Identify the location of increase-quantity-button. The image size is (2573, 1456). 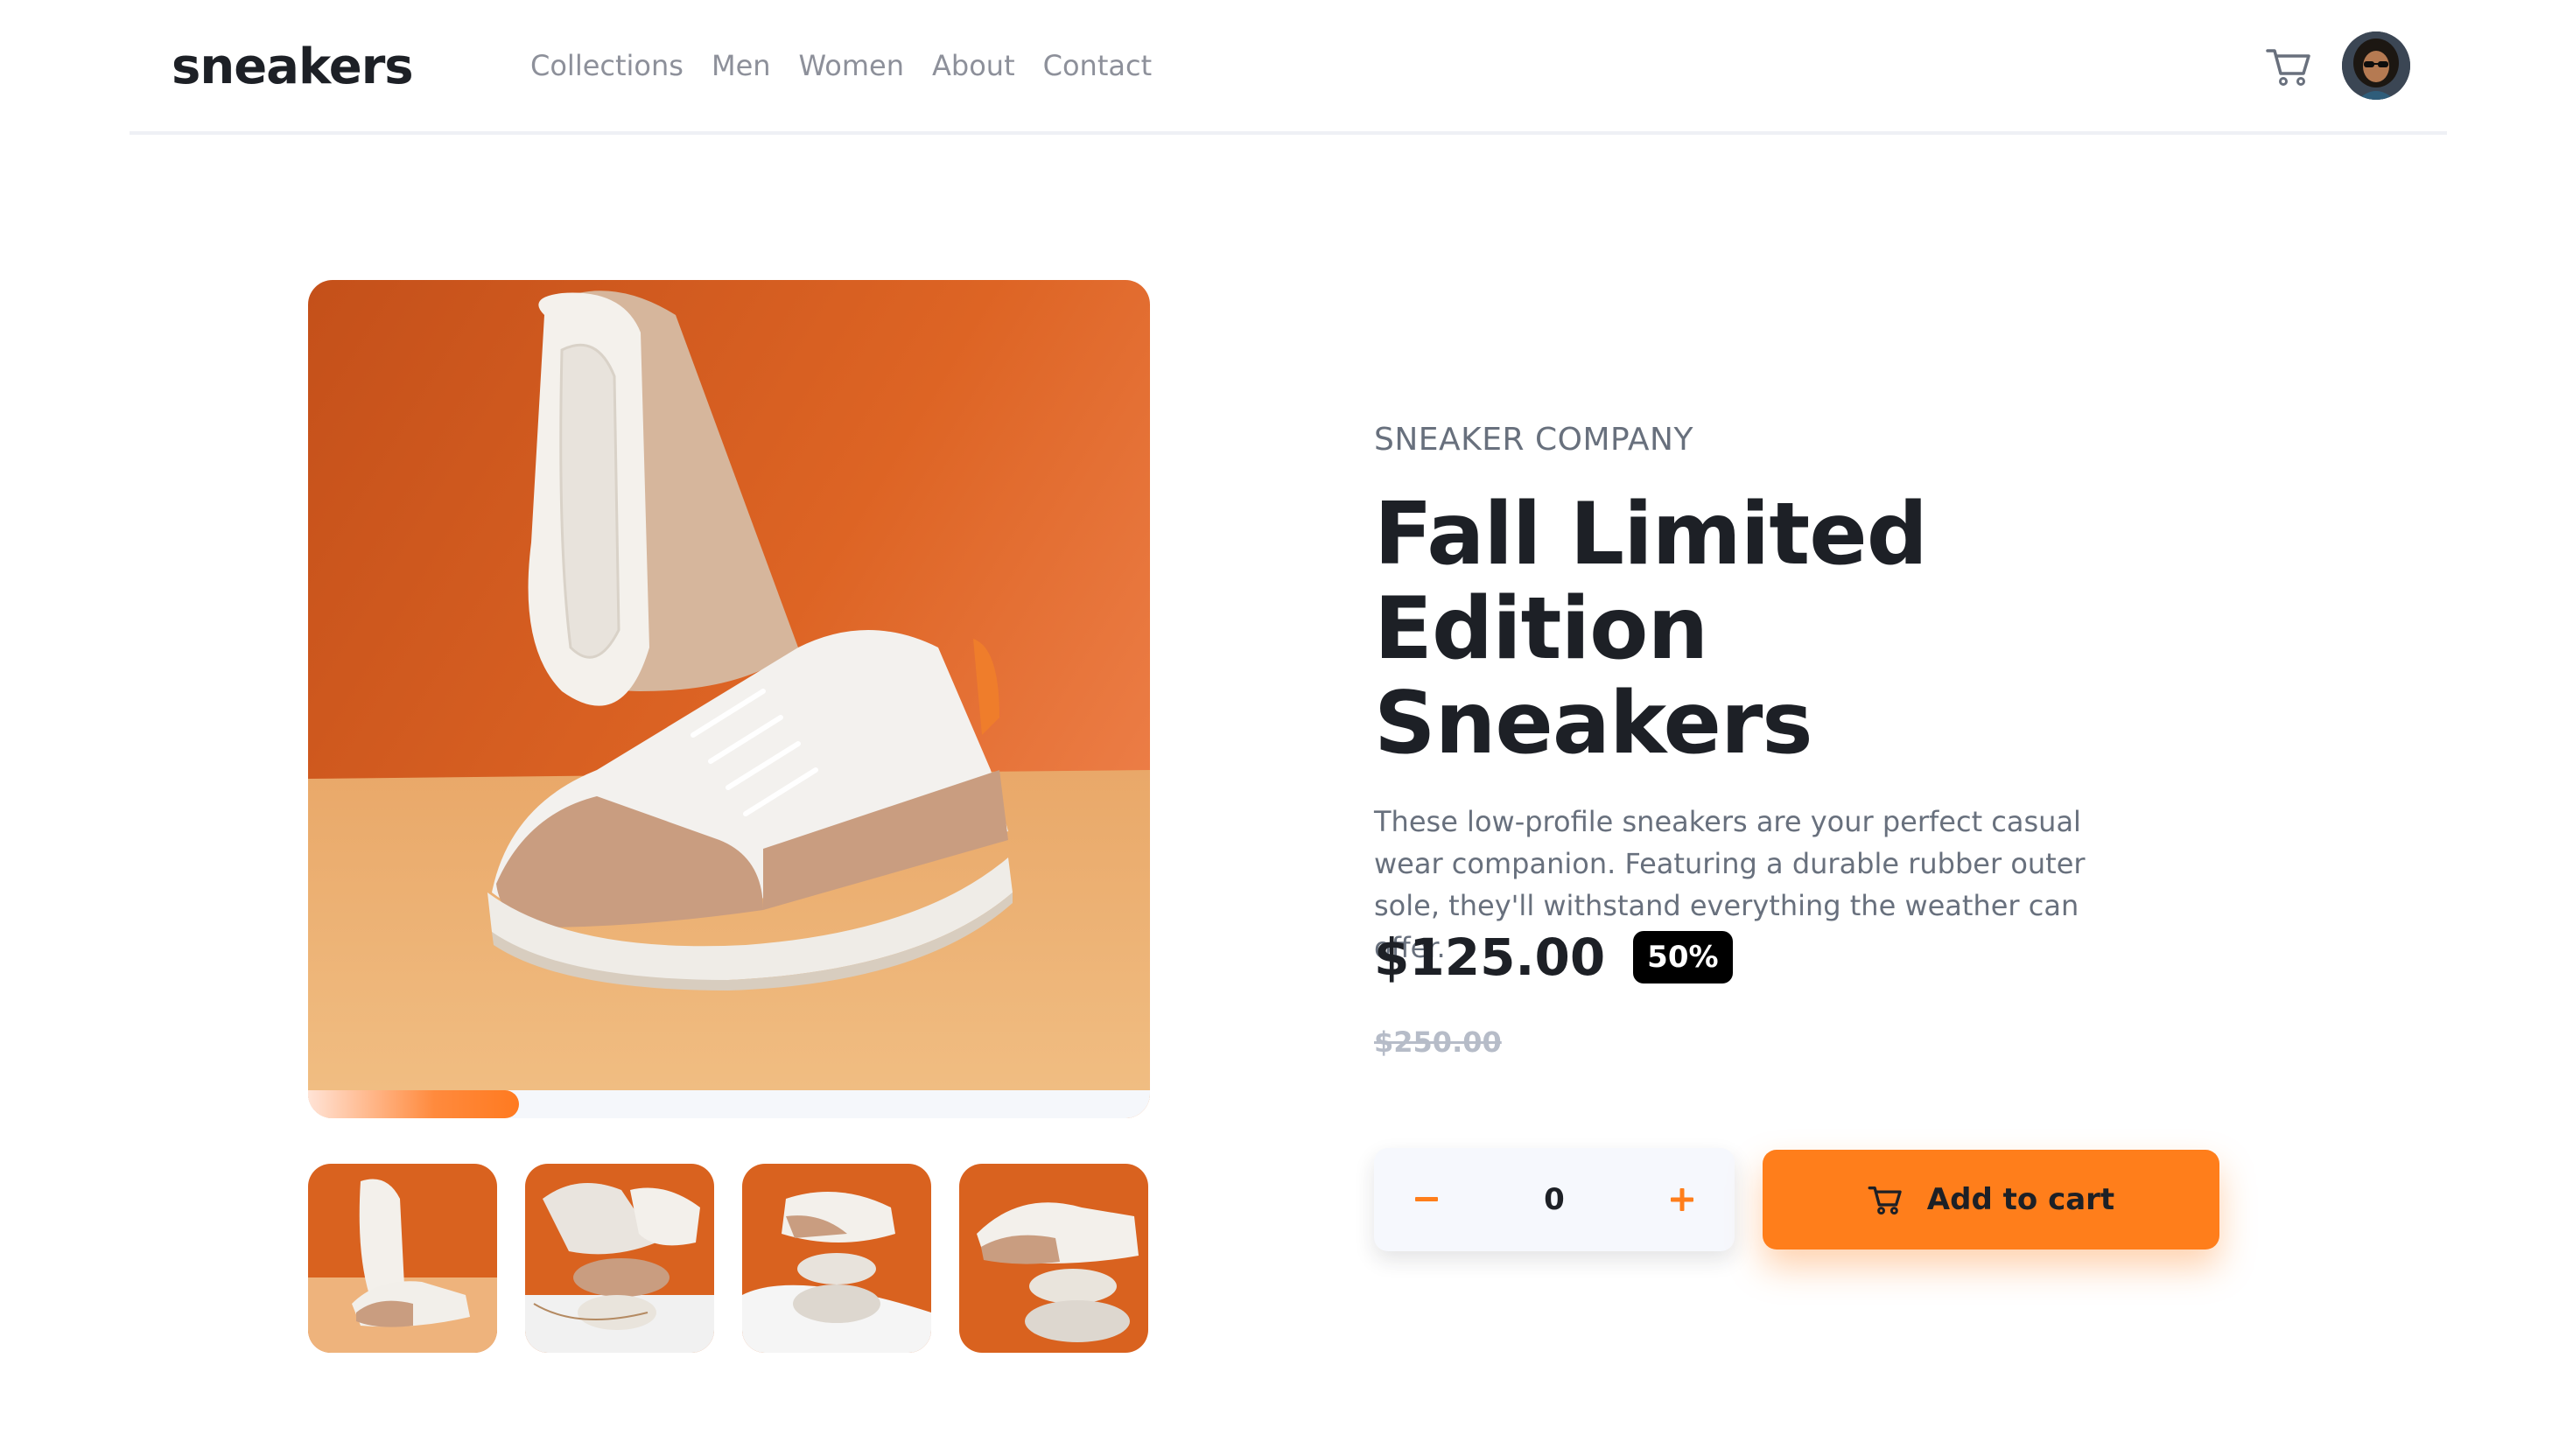
(1682, 1199).